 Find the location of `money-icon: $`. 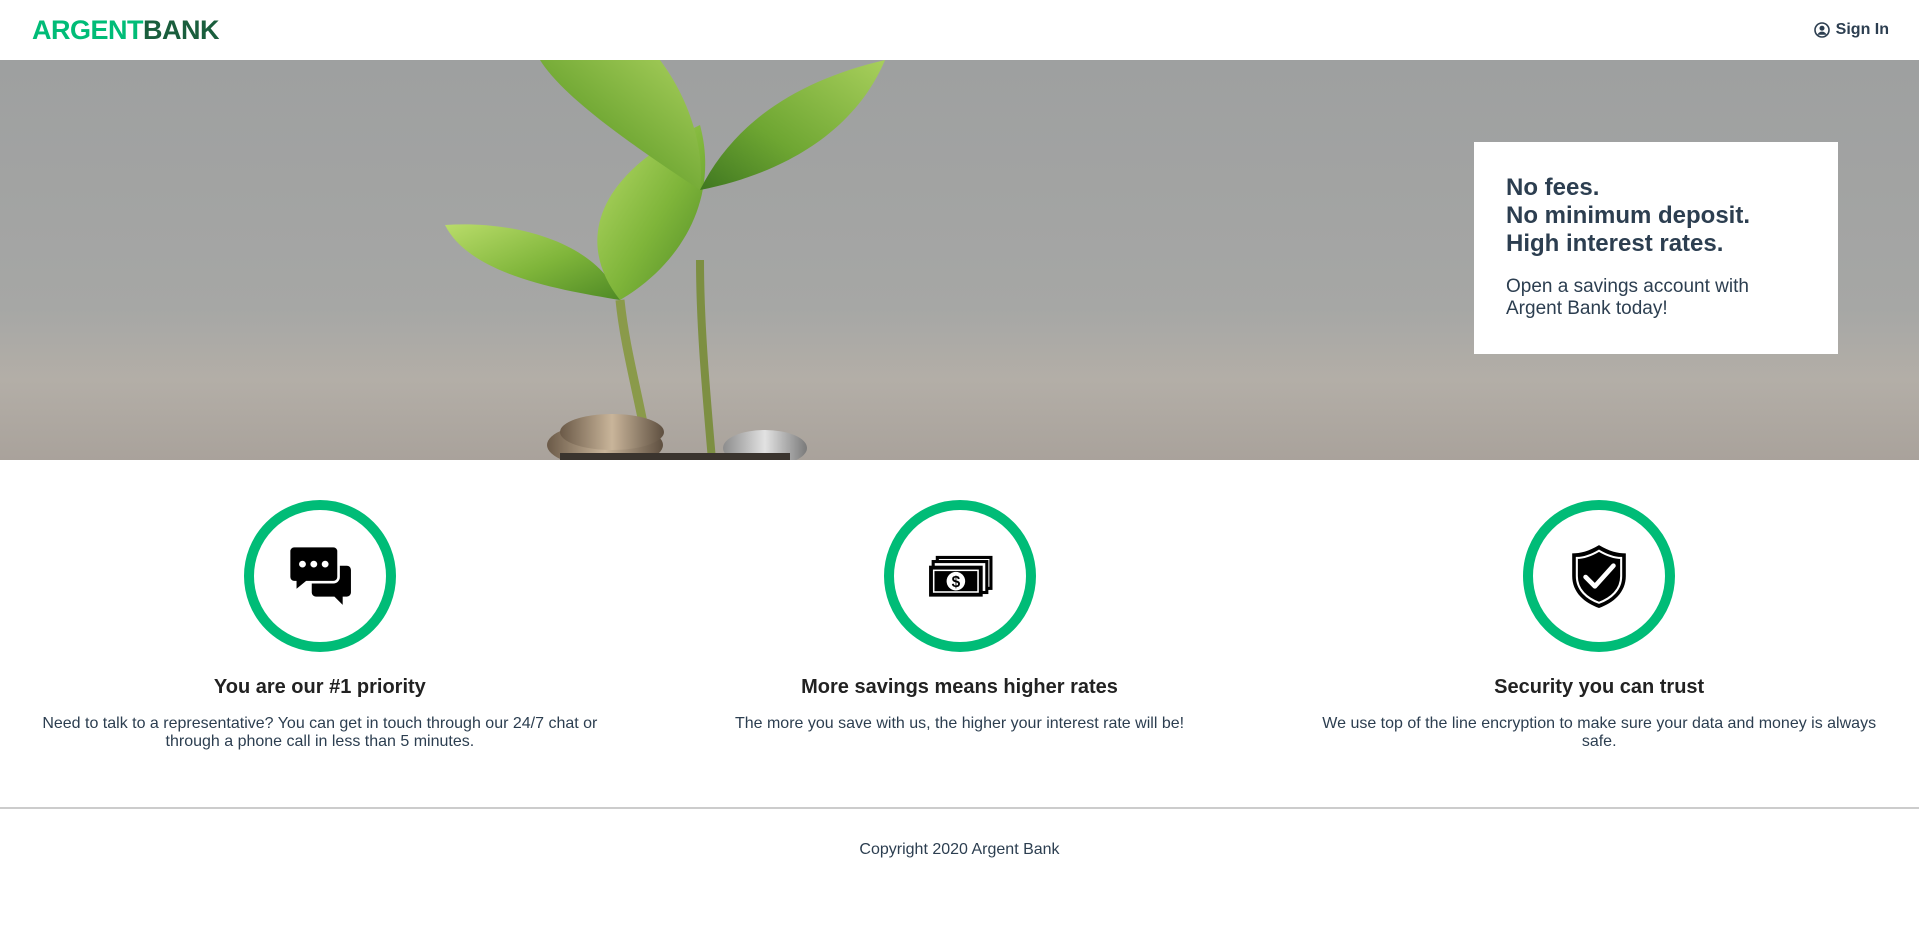

money-icon: $ is located at coordinates (960, 576).